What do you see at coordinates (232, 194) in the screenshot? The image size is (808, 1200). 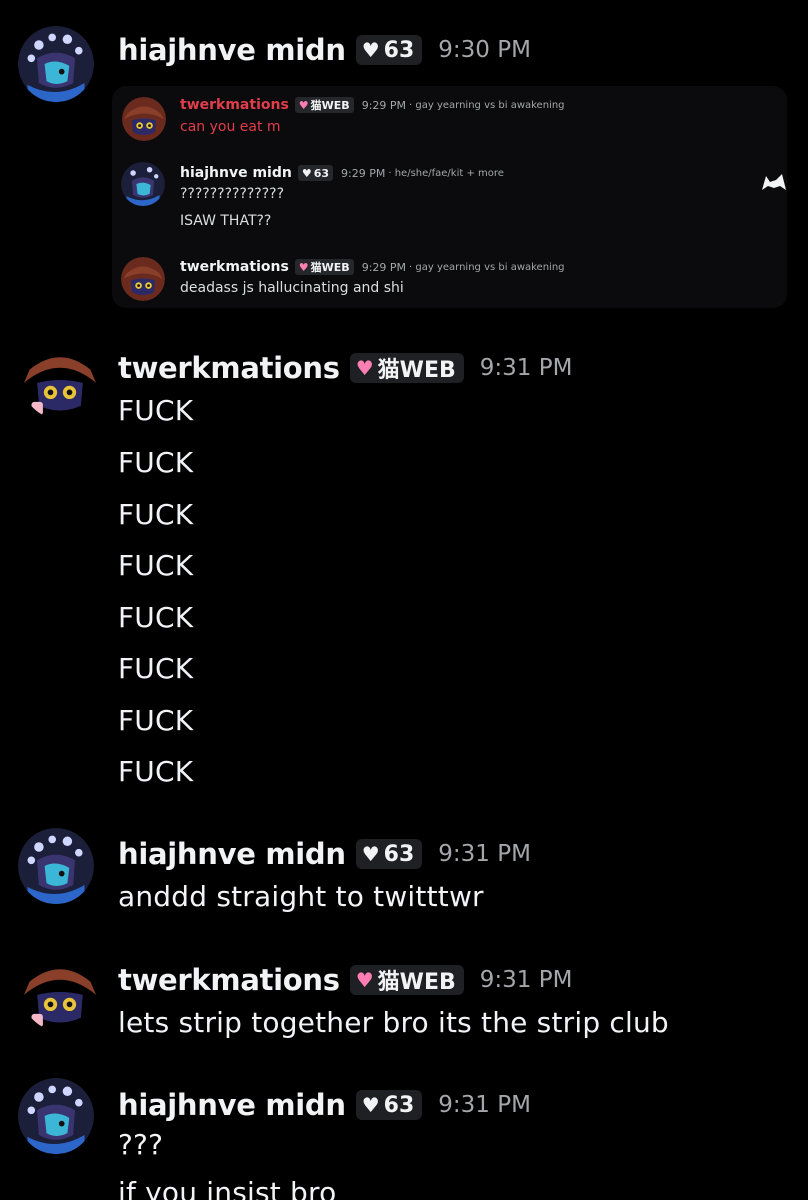 I see `message-text: ??????????????` at bounding box center [232, 194].